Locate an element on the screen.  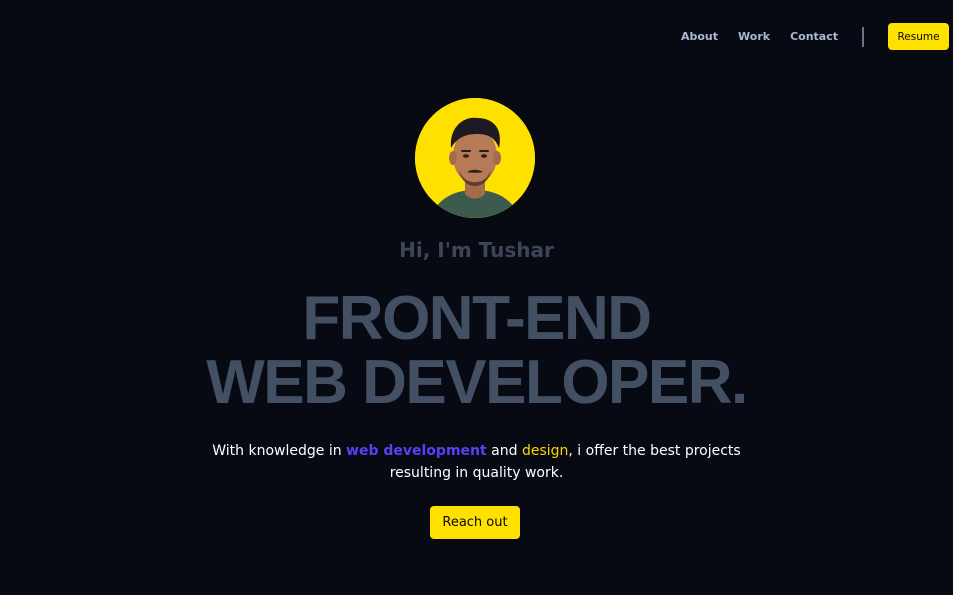
tagline-text-3: , i offer the best projects is located at coordinates (654, 451).